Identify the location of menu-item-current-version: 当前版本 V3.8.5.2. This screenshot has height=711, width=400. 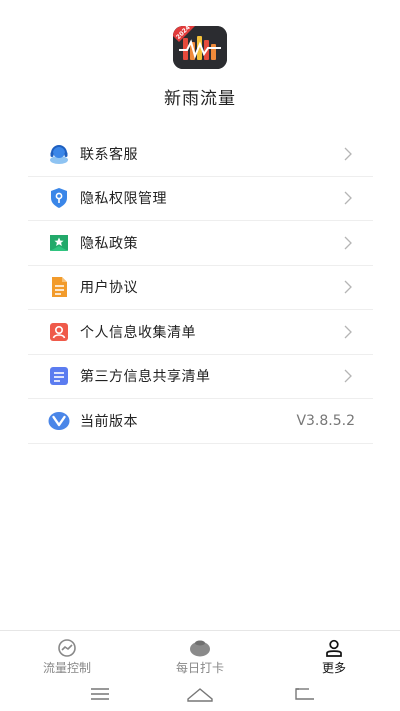
(200, 421).